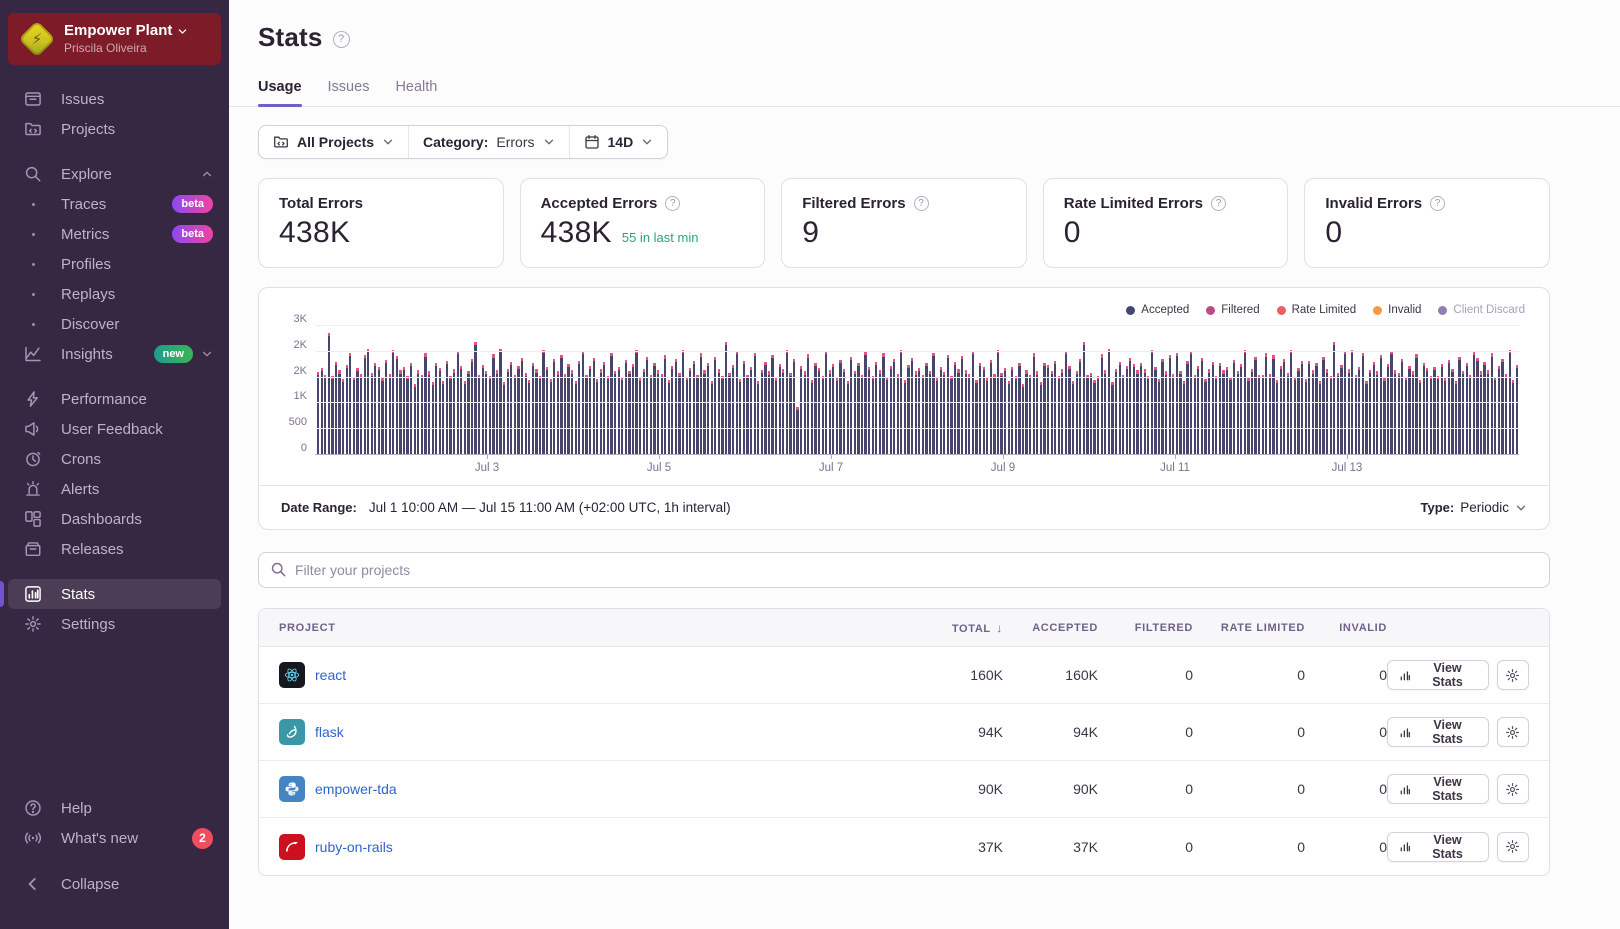 The width and height of the screenshot is (1620, 929). What do you see at coordinates (416, 92) in the screenshot?
I see `tab-health: Health` at bounding box center [416, 92].